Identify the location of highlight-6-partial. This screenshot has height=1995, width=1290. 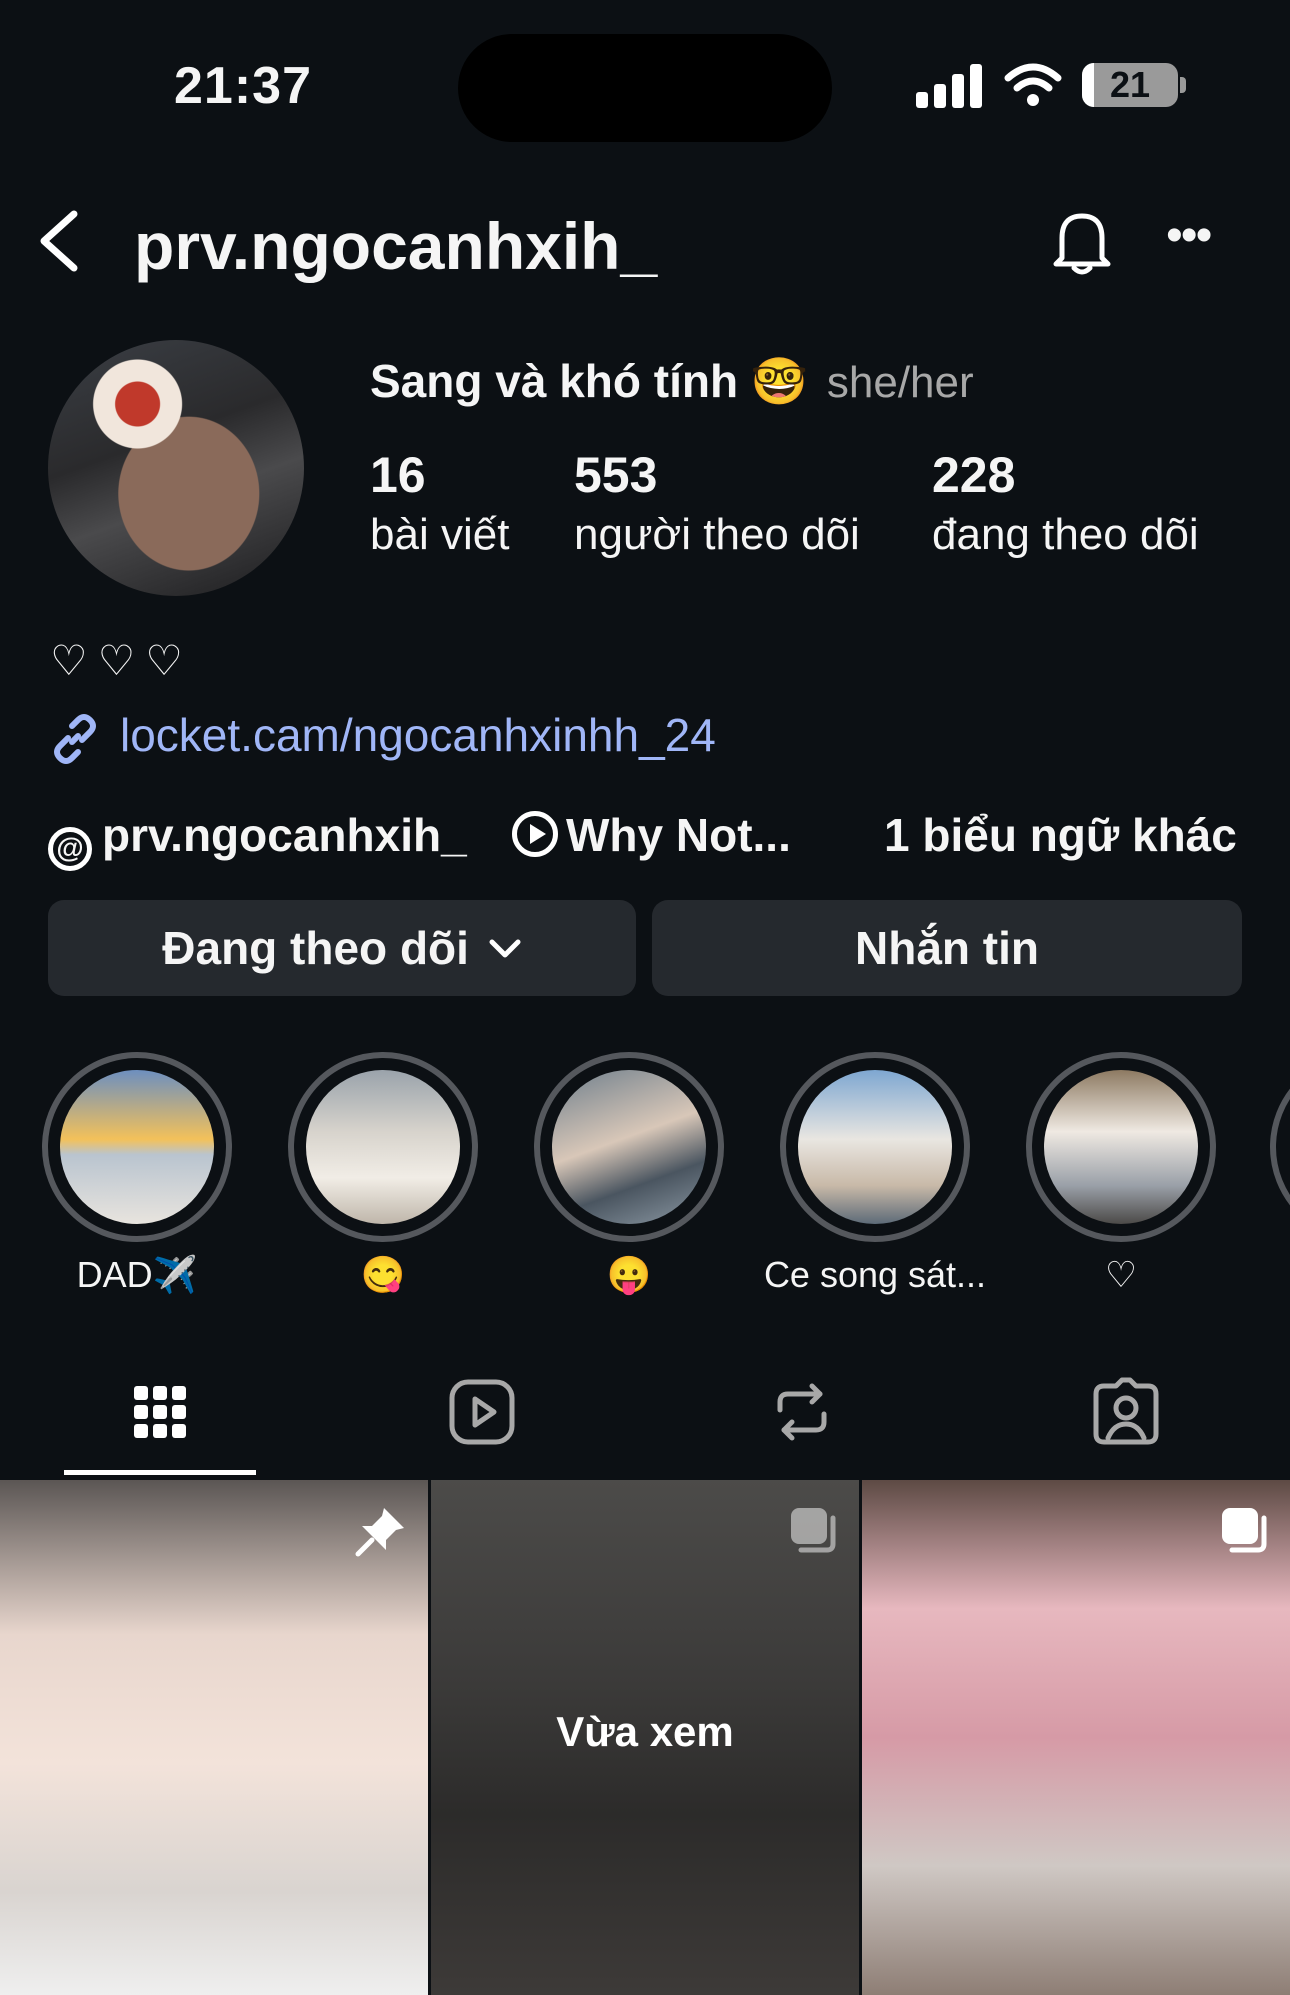
(1280, 1147).